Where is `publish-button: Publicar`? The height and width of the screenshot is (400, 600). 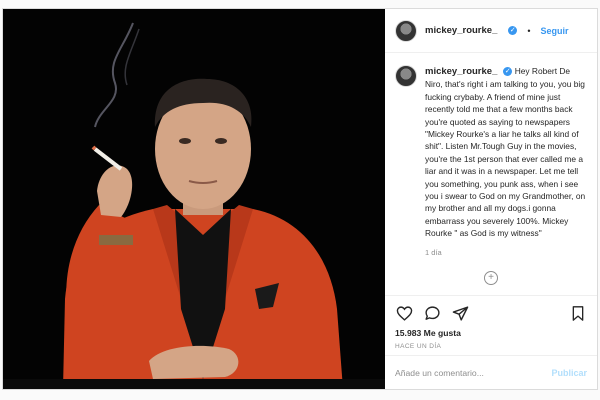 publish-button: Publicar is located at coordinates (569, 373).